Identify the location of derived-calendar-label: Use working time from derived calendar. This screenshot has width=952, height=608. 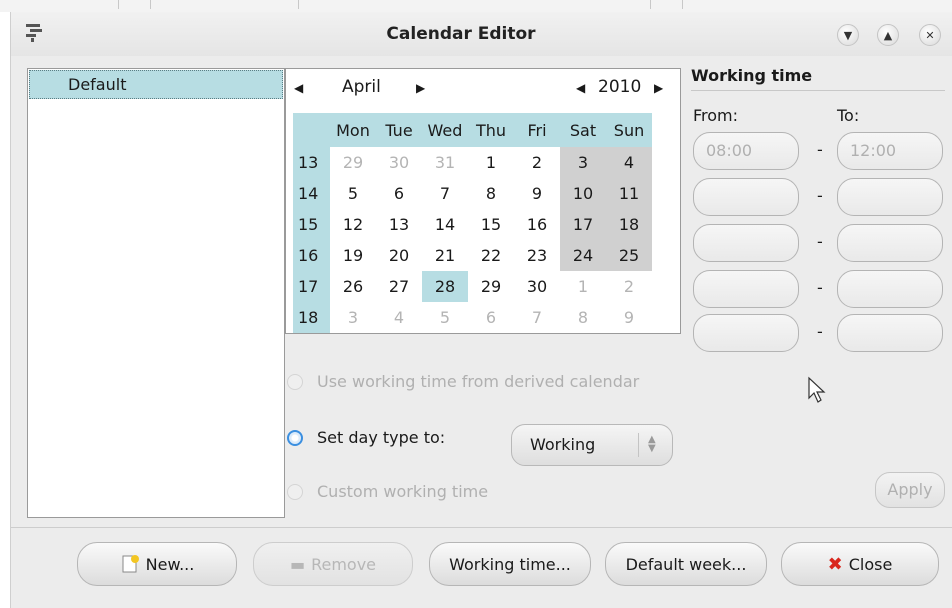
(478, 381).